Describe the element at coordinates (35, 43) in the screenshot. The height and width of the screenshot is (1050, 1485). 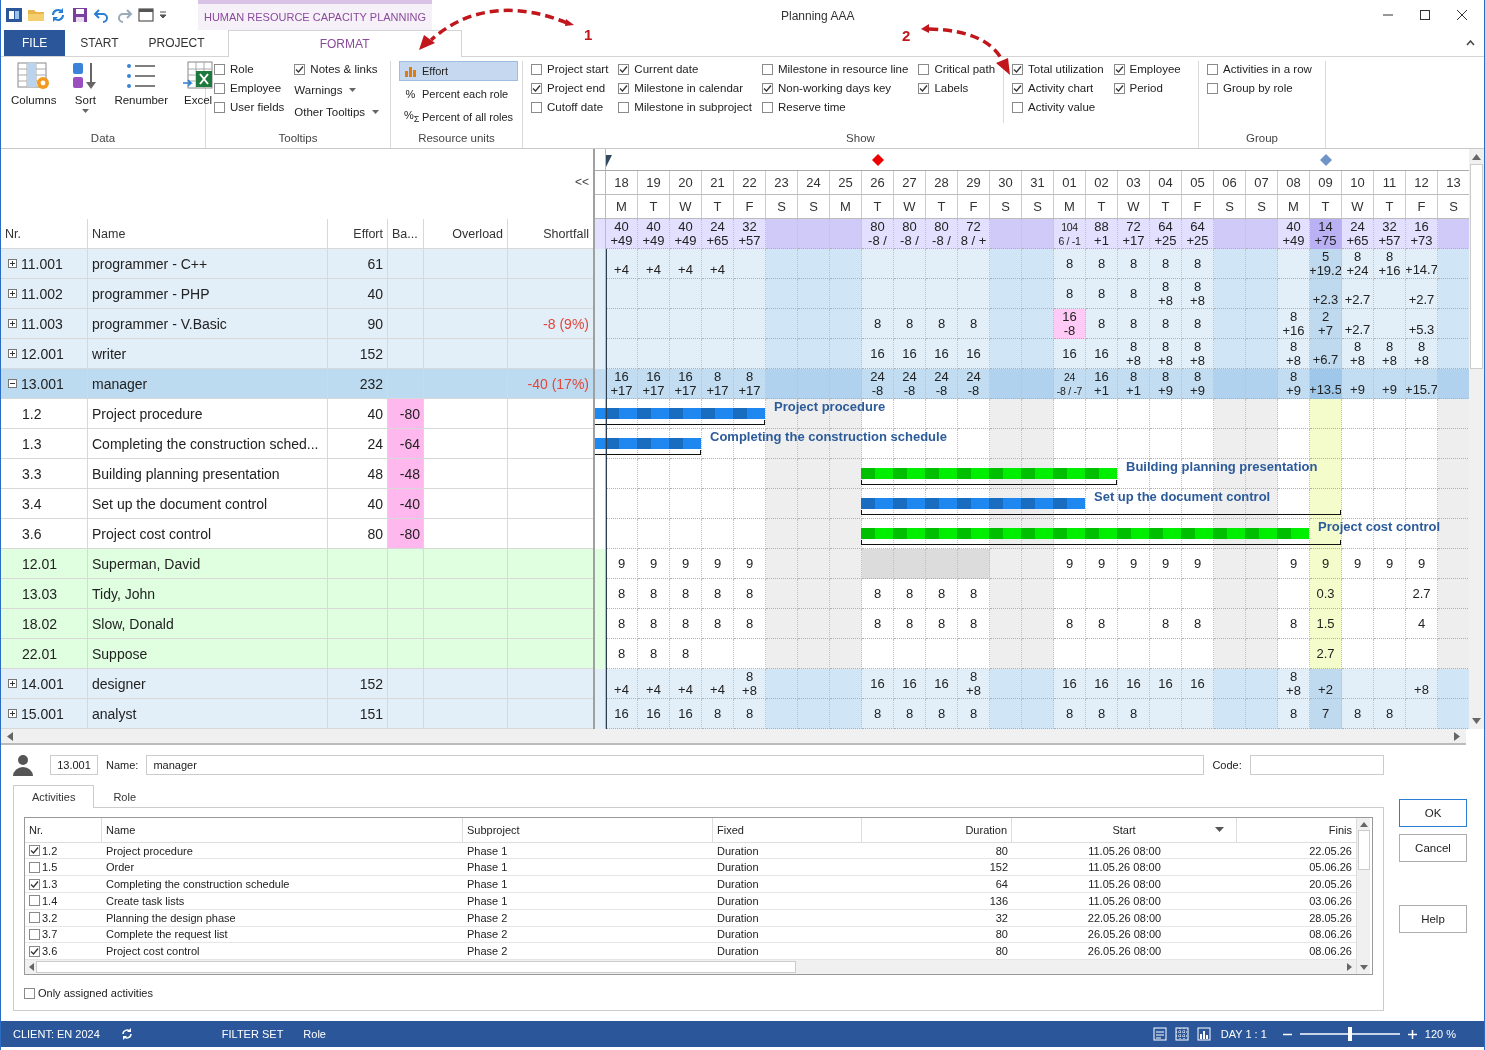
I see `ribbon-tab: FILE` at that location.